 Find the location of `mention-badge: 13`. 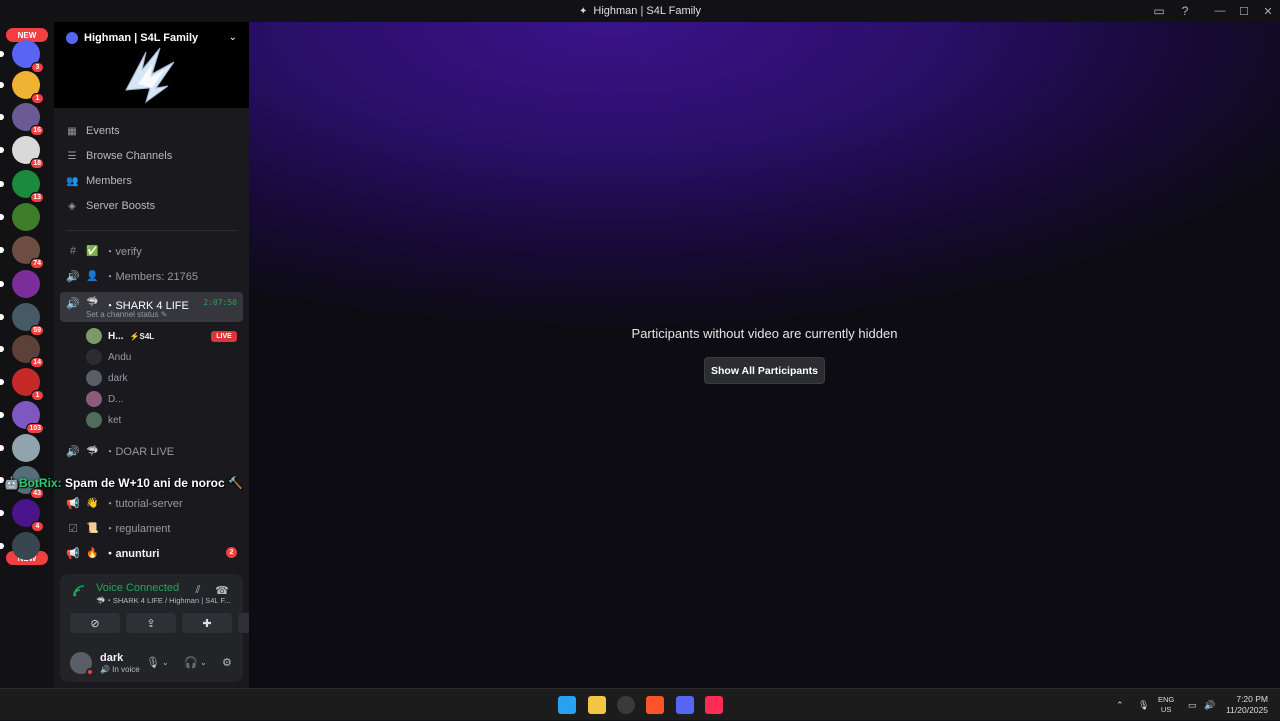

mention-badge: 13 is located at coordinates (37, 197).